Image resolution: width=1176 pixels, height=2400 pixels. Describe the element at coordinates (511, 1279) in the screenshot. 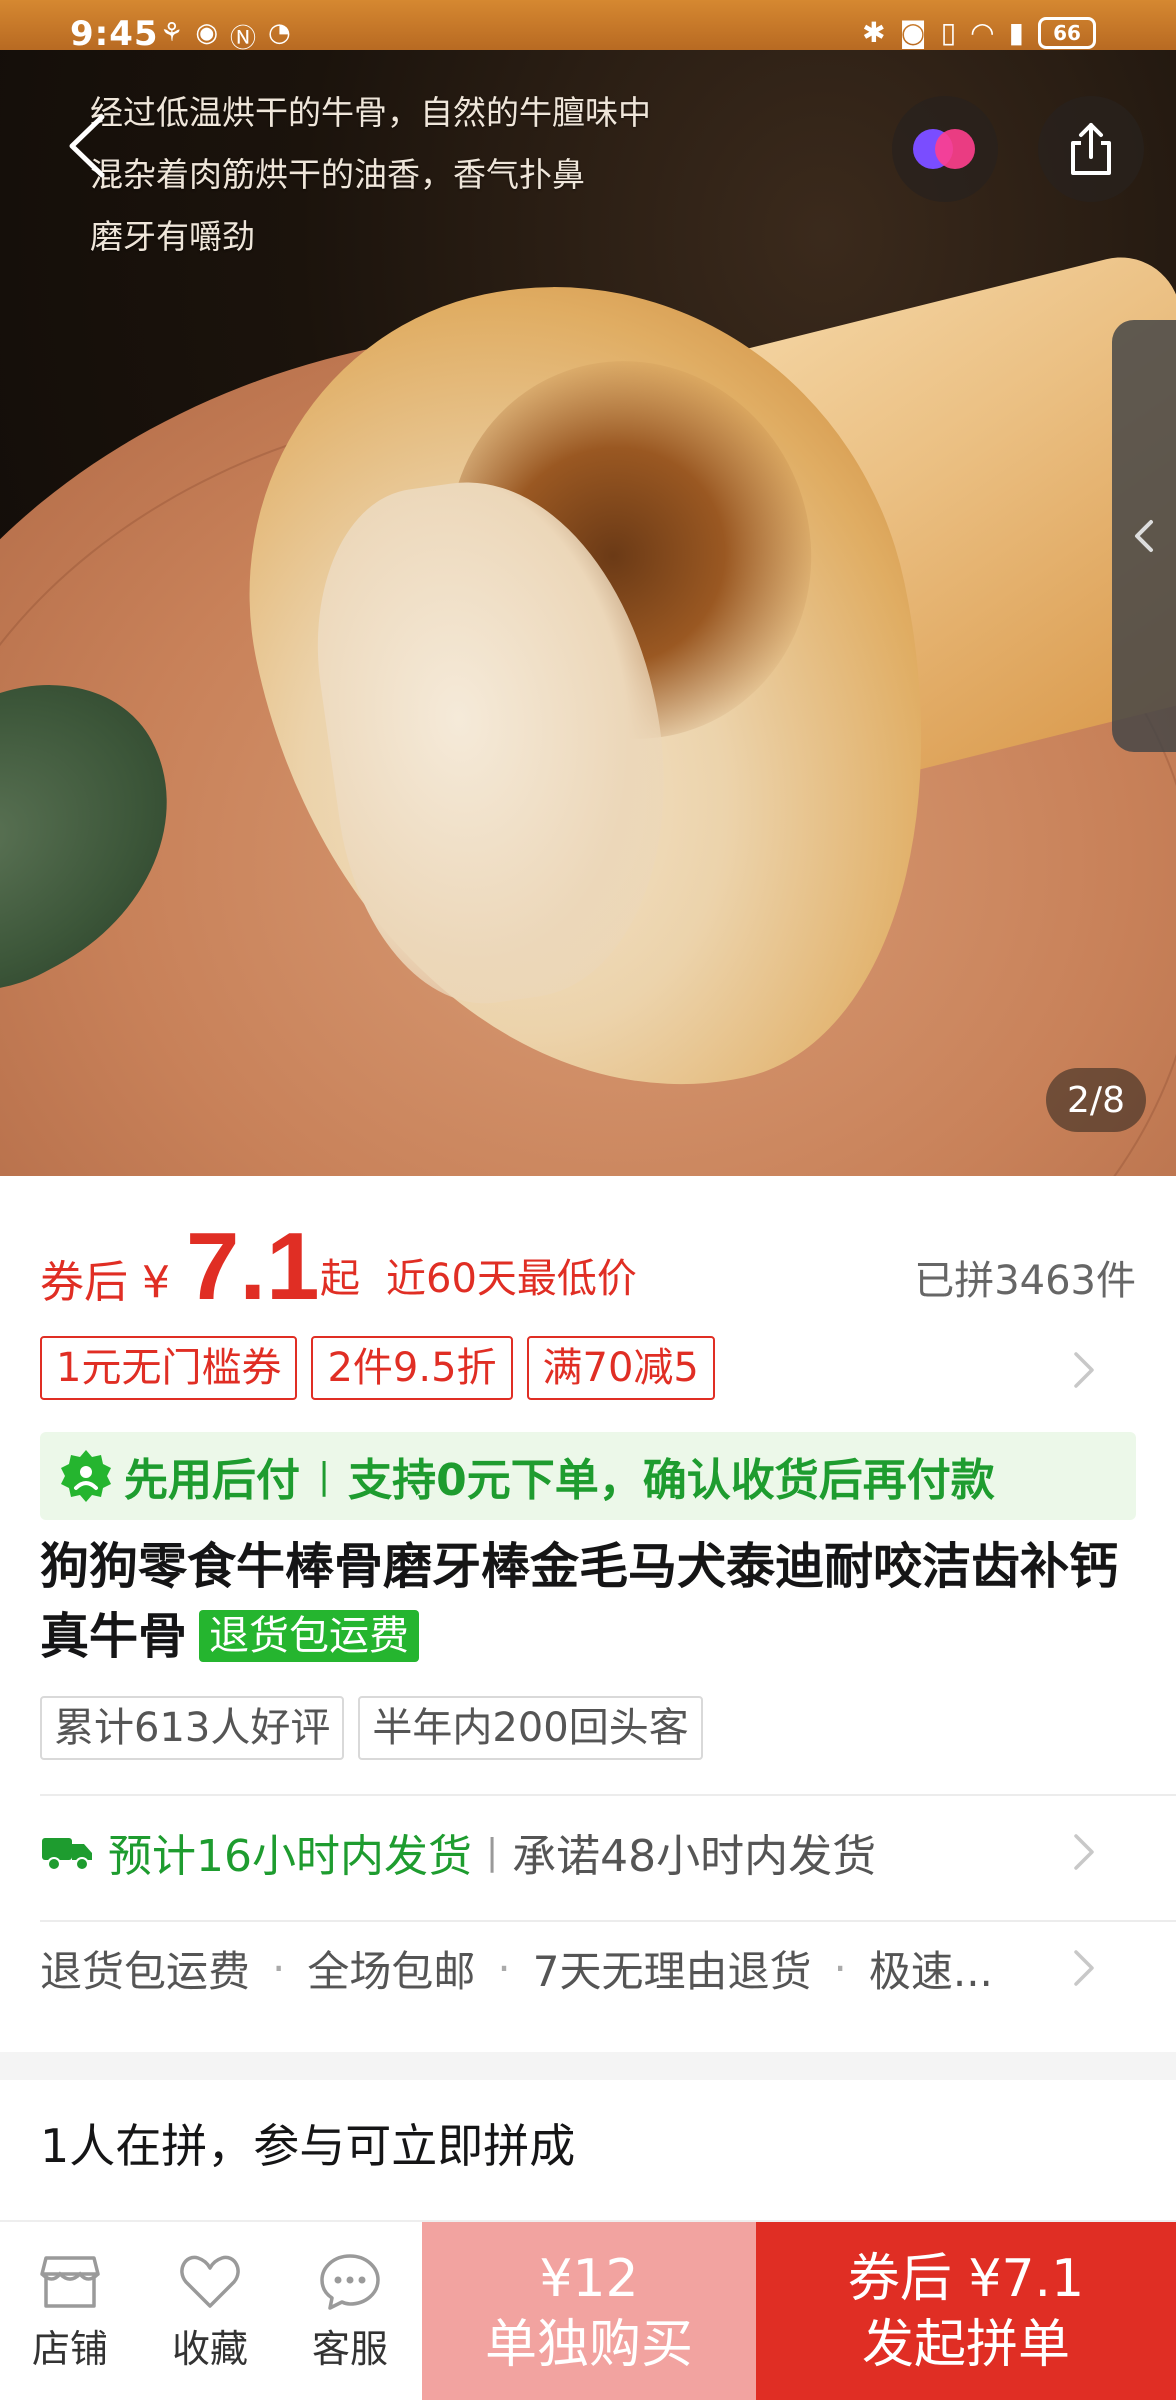

I see `lowest-price-note: 近60天最低价` at that location.